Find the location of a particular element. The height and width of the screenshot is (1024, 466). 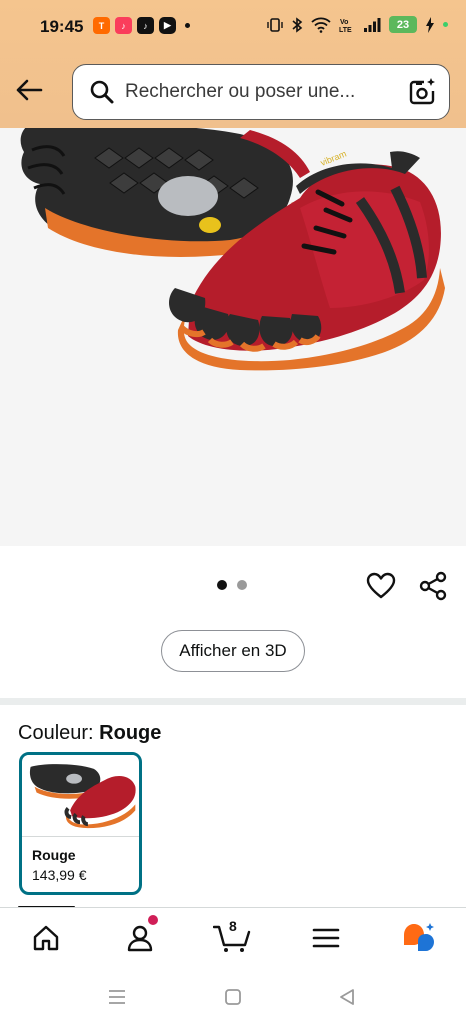

bottom-nav: 8 is located at coordinates (233, 937).